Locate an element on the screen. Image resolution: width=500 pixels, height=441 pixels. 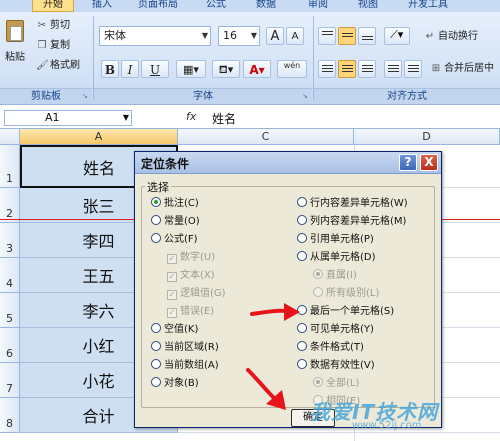
option-precedents: 引用单元格(P) is located at coordinates (335, 239).